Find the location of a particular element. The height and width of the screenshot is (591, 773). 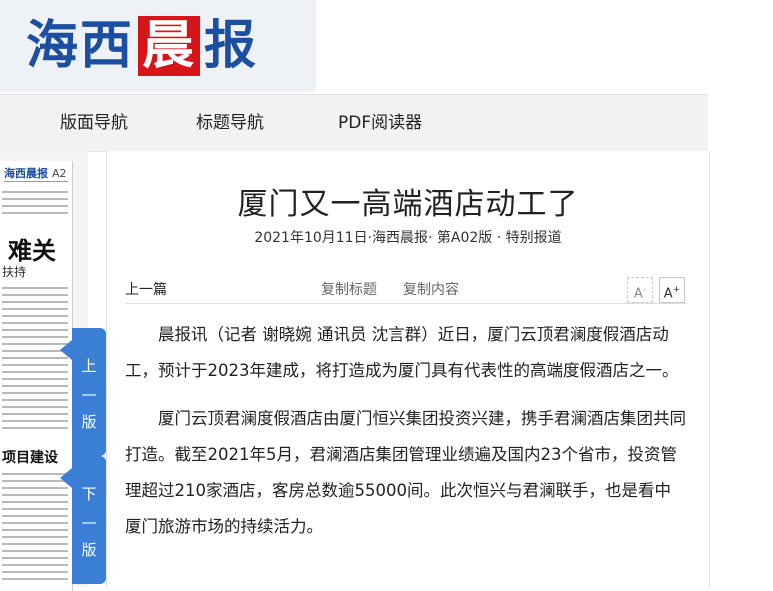

font-decrease-button: A- is located at coordinates (640, 290).